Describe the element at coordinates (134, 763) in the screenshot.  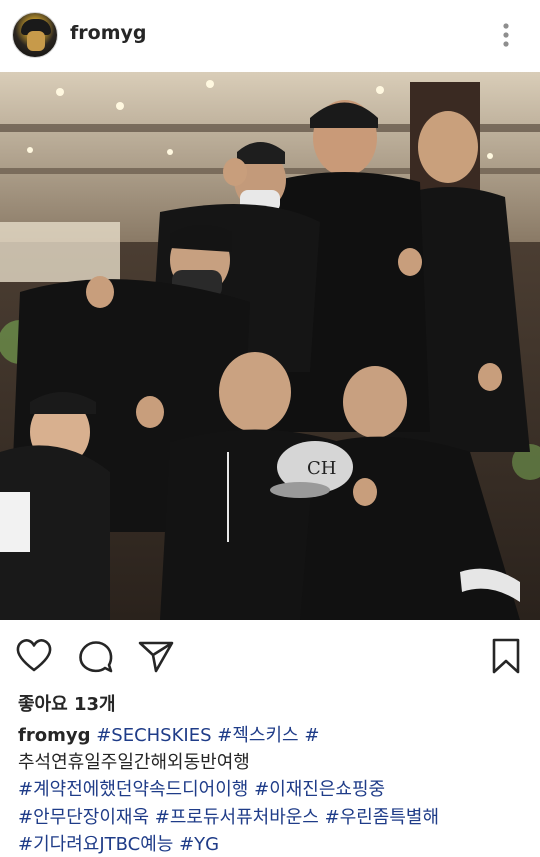
I see `caption-line-2: 추석연휴일주일간해외동반여행` at that location.